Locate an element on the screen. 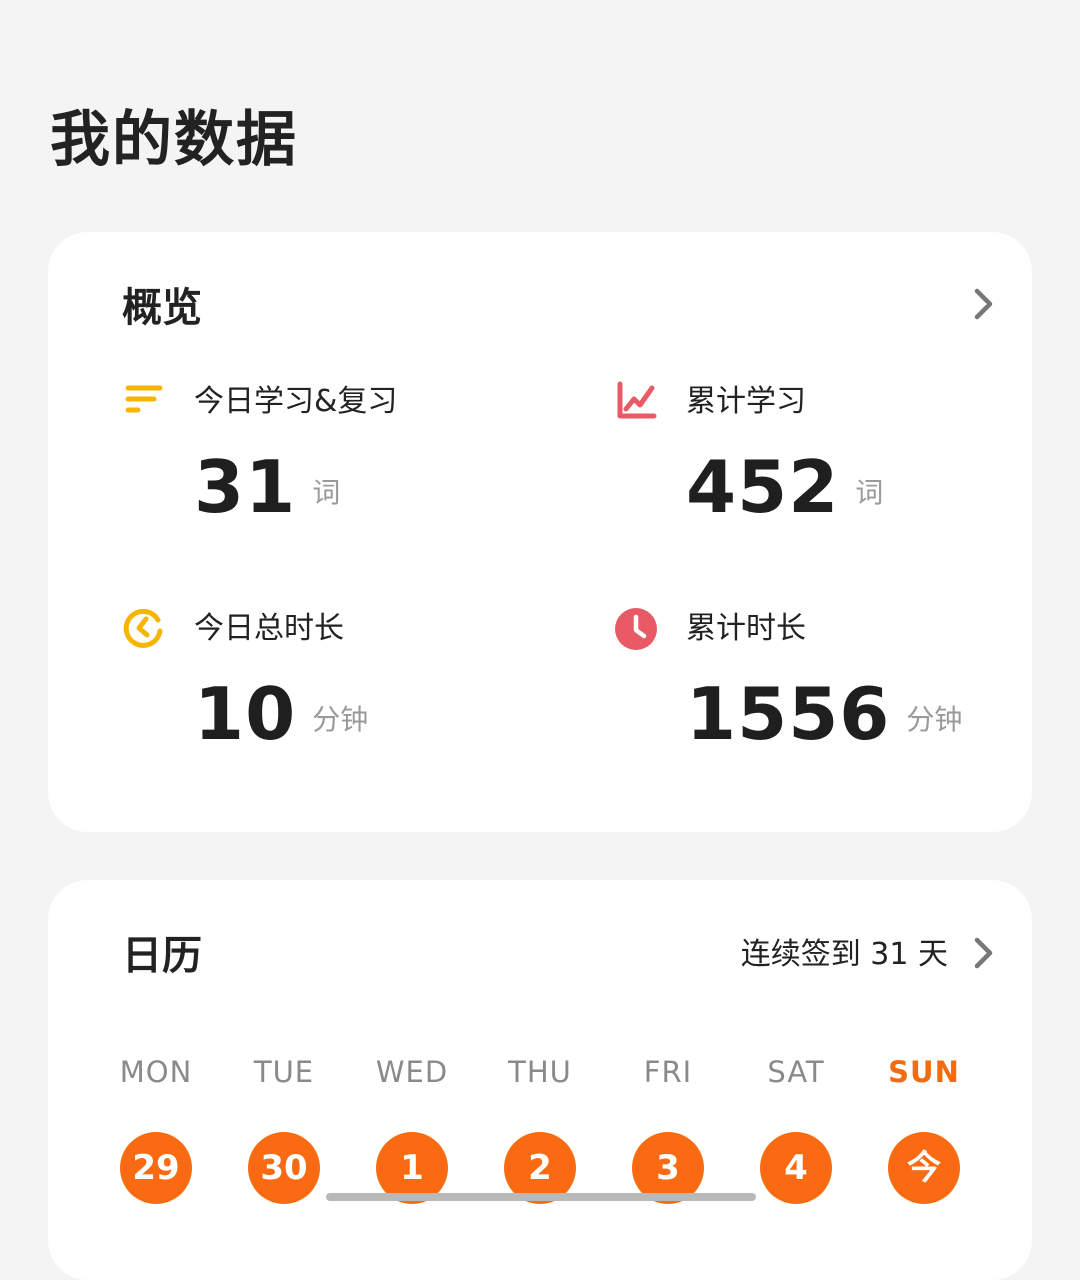  stat-total-time: 累计时长 1556 分钟 is located at coordinates (814, 687).